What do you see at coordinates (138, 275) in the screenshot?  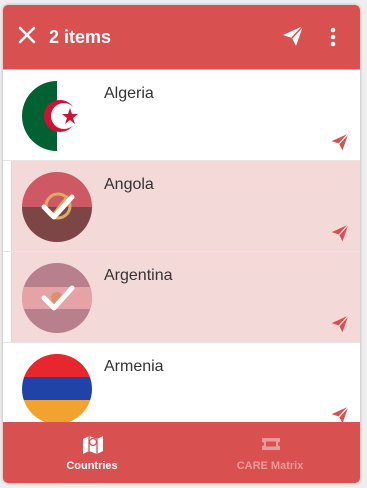 I see `country-name: Argentina` at bounding box center [138, 275].